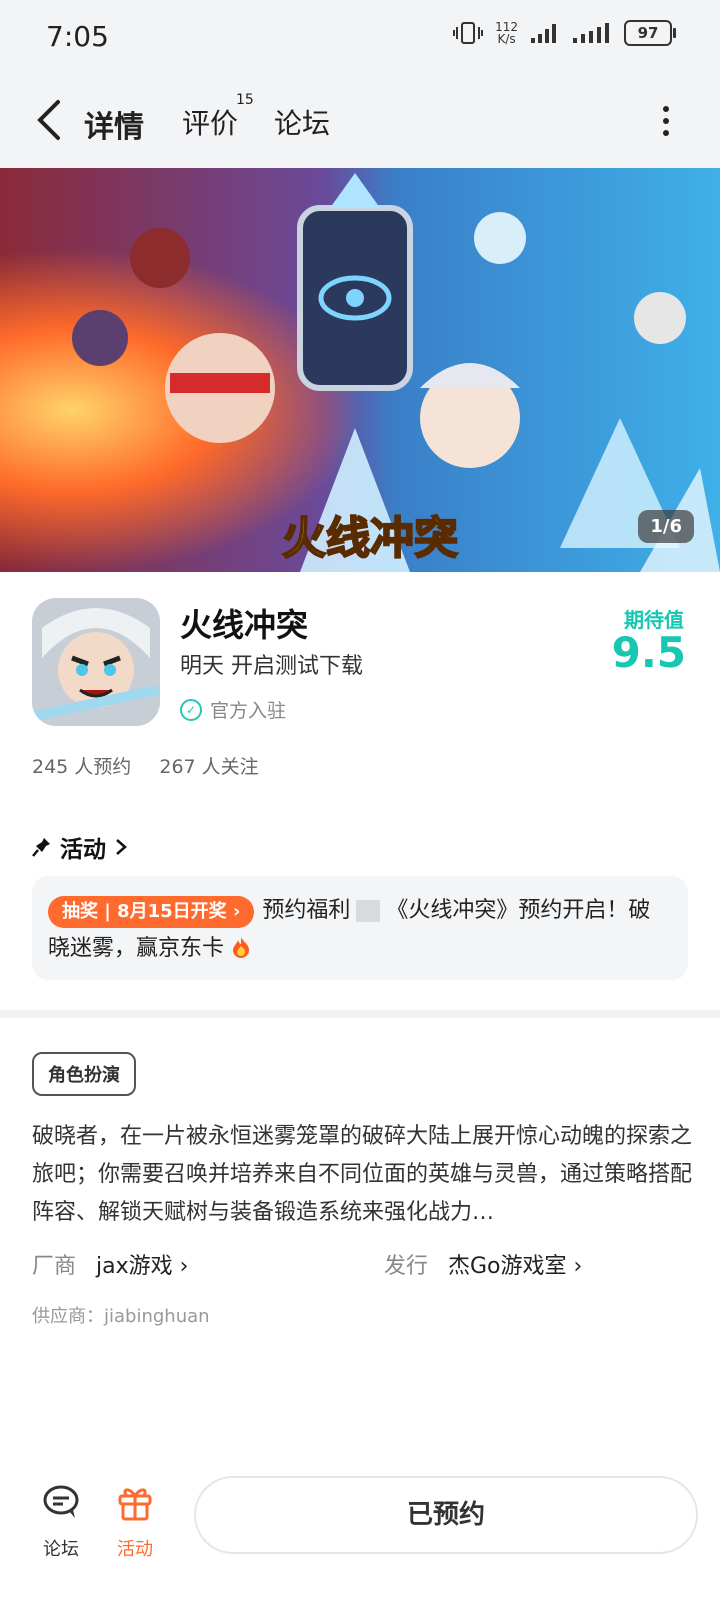  I want to click on gift-icon, so click(135, 1504).